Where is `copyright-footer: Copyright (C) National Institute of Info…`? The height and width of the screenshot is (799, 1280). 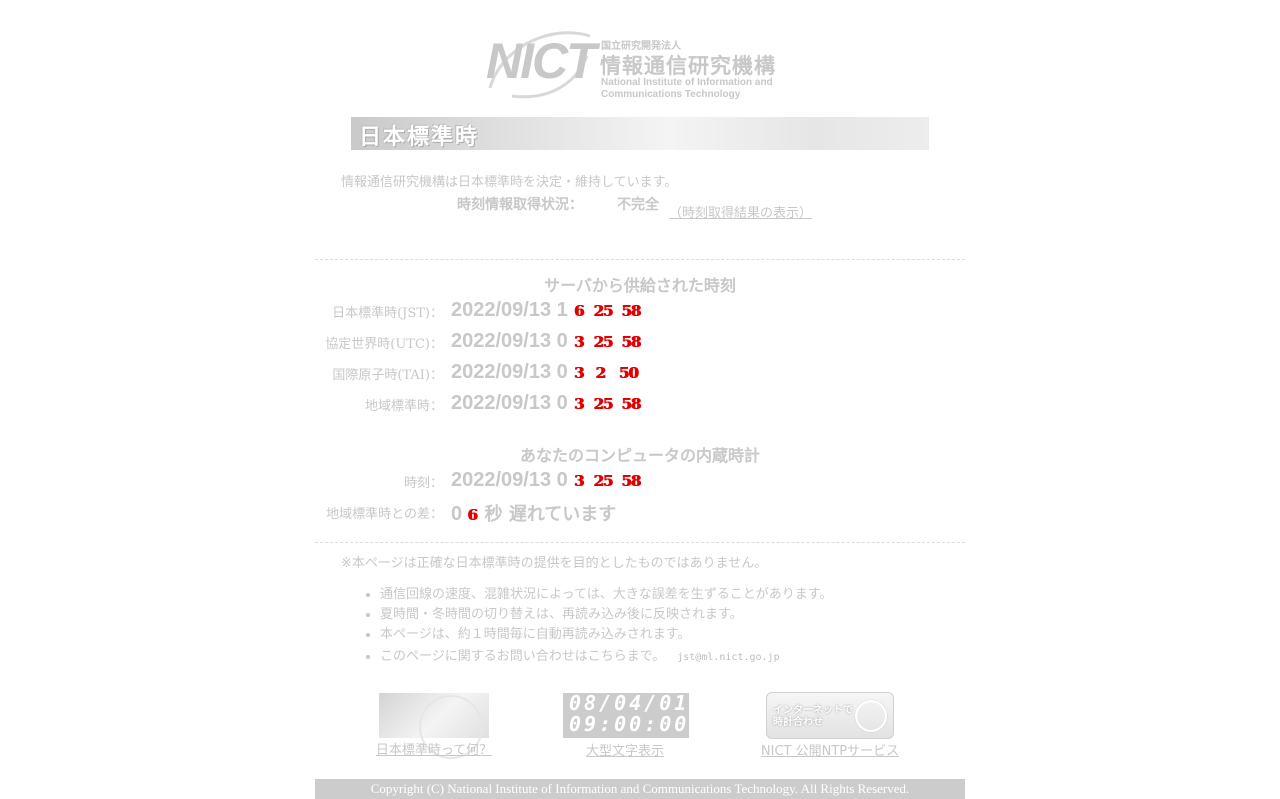 copyright-footer: Copyright (C) National Institute of Info… is located at coordinates (640, 789).